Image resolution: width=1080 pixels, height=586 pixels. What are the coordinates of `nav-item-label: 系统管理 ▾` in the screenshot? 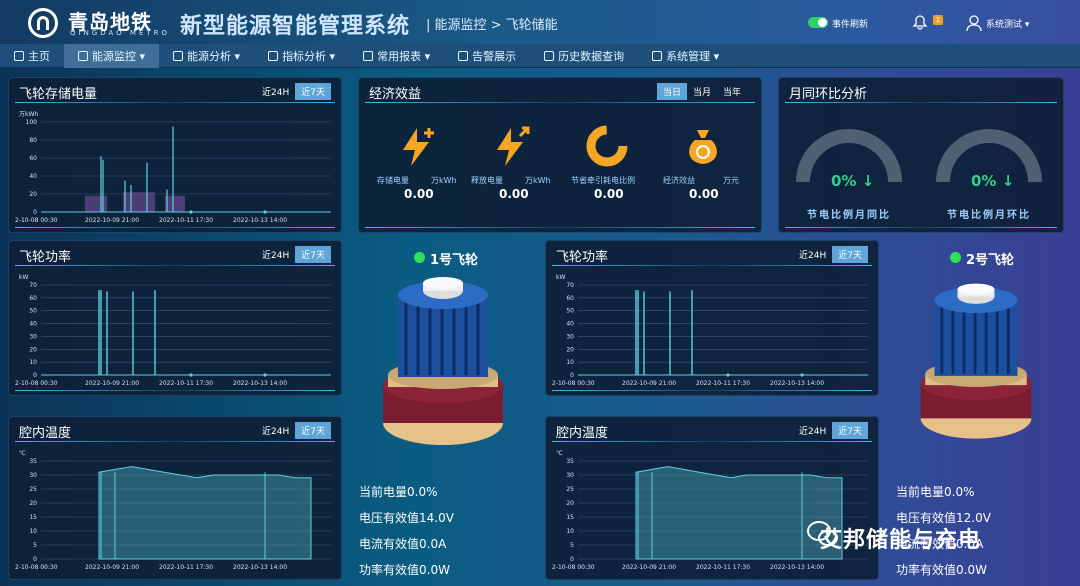 It's located at (693, 56).